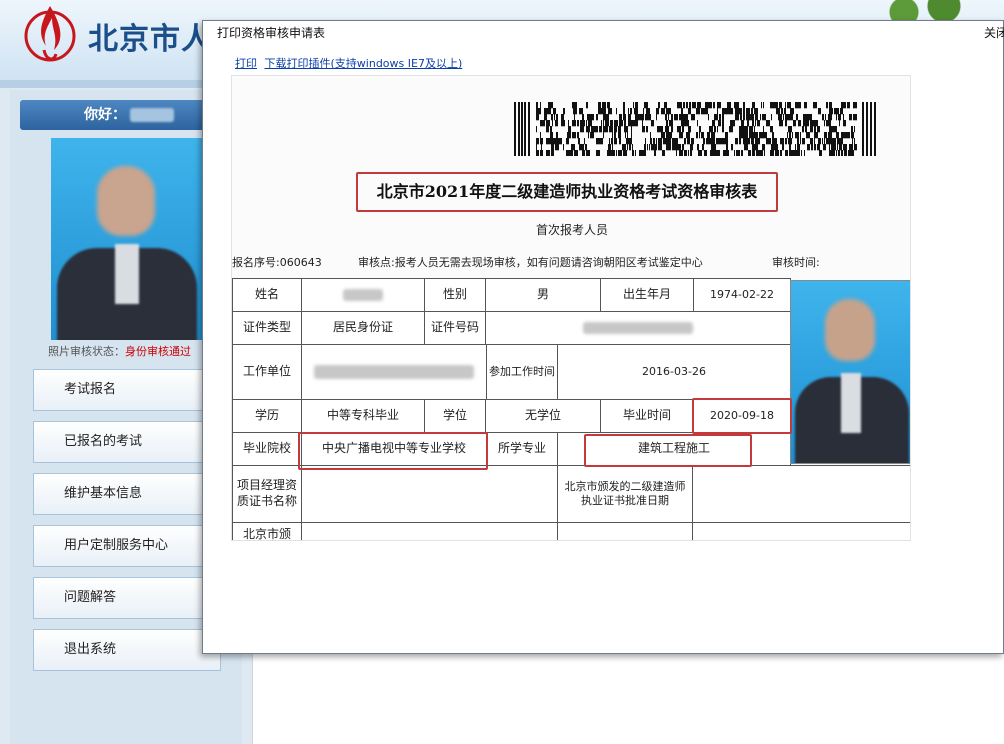  I want to click on site-title: 北京市人, so click(150, 39).